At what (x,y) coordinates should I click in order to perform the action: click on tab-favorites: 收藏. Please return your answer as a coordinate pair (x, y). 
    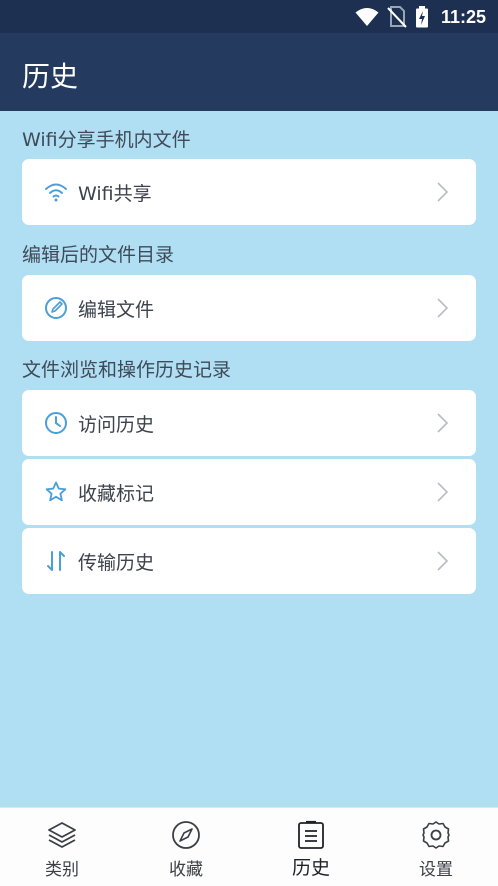
    Looking at the image, I should click on (186, 847).